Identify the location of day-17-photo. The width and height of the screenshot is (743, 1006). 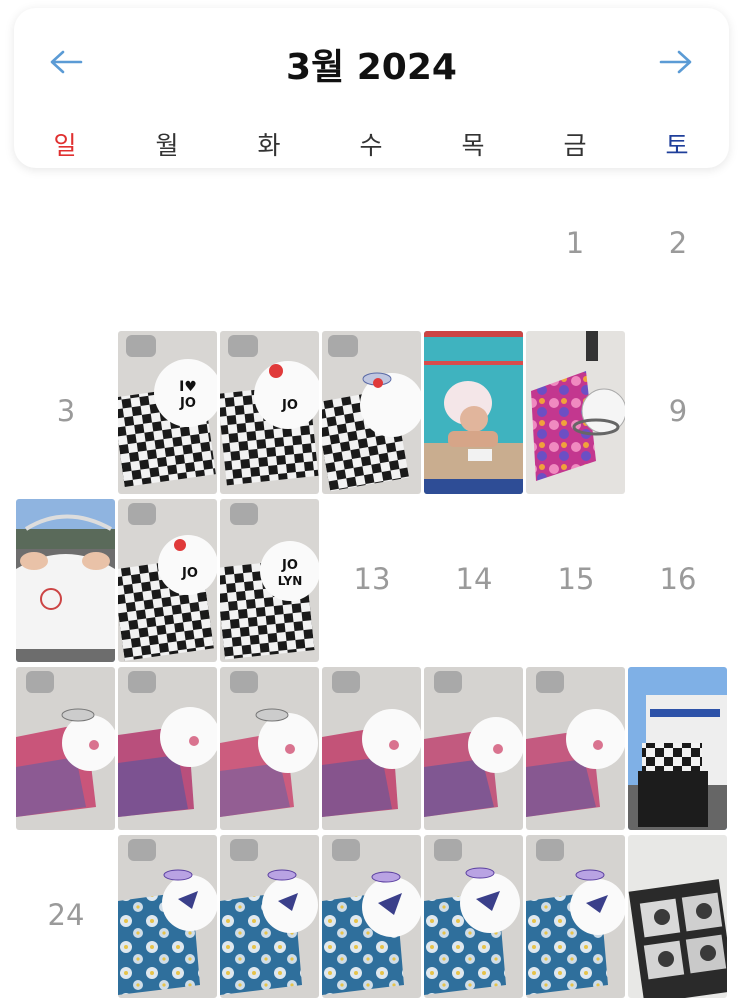
(65, 748).